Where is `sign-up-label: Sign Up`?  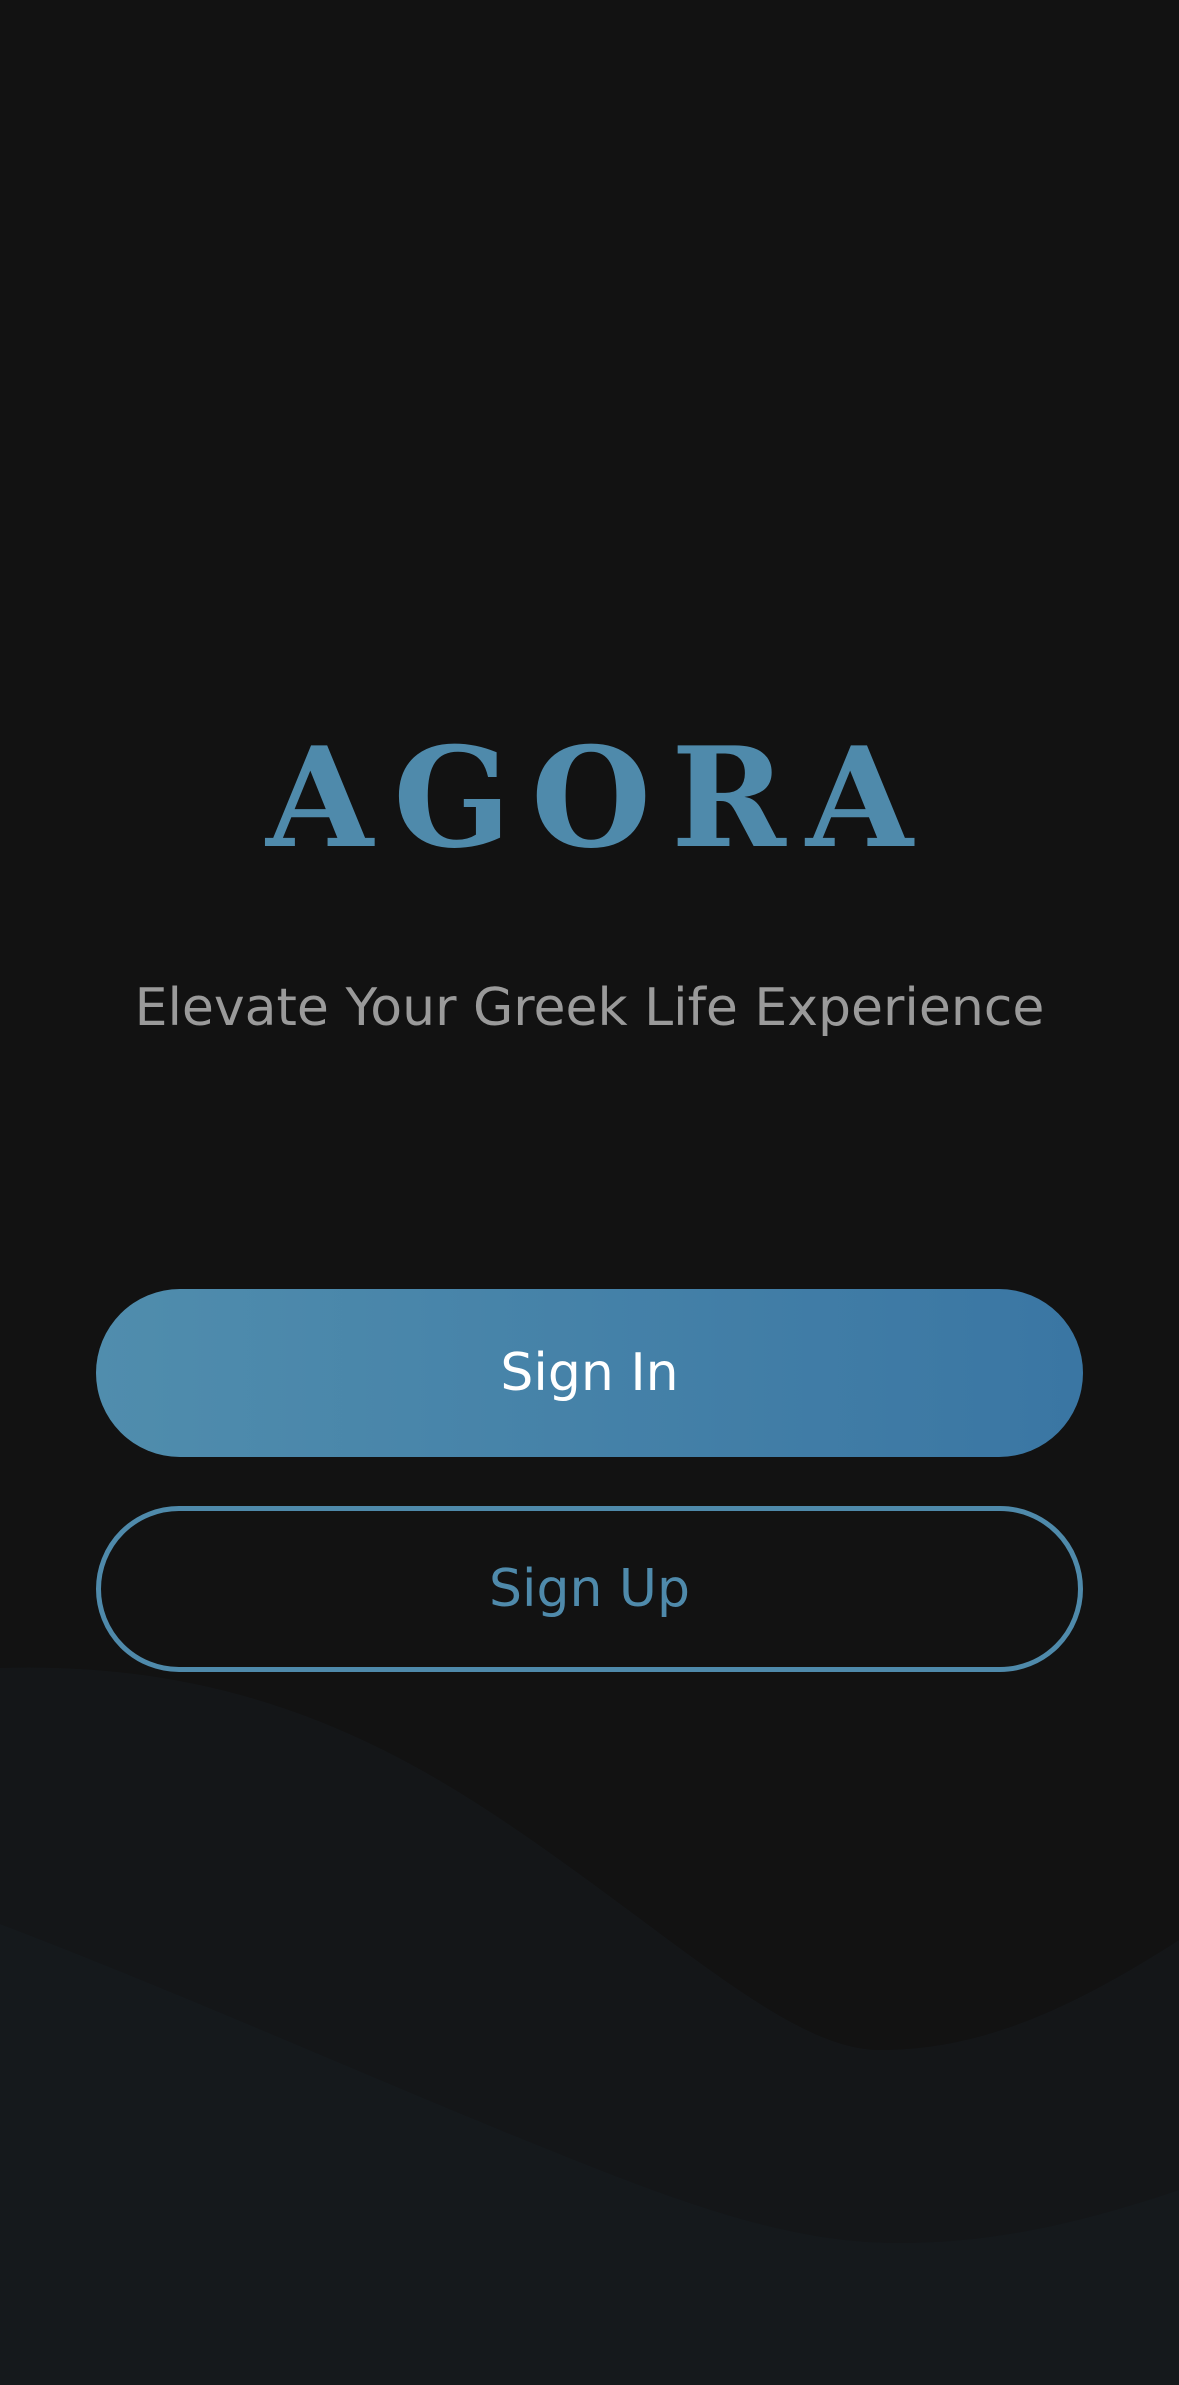
sign-up-label: Sign Up is located at coordinates (589, 1589).